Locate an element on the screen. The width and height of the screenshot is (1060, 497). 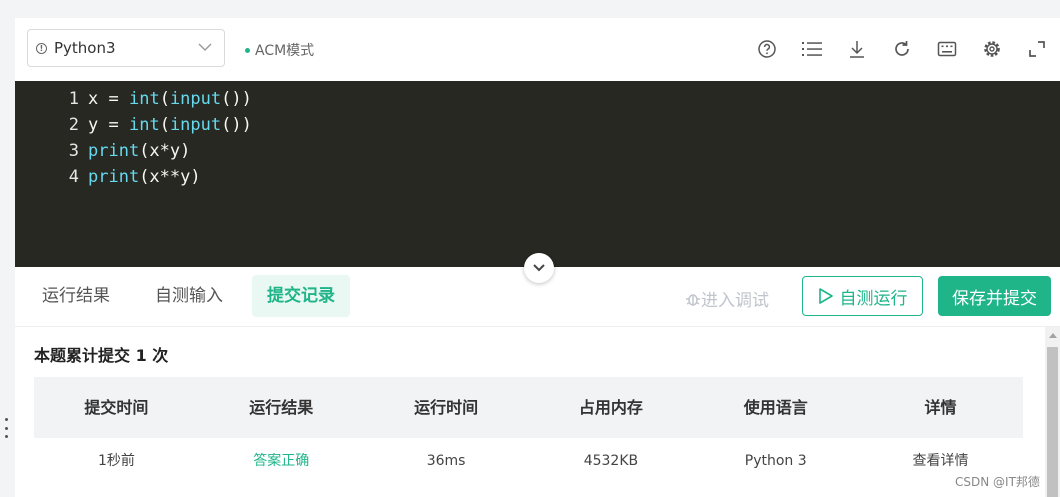
editor-toolbar: ! Python3 ACM模式 is located at coordinates (537, 49).